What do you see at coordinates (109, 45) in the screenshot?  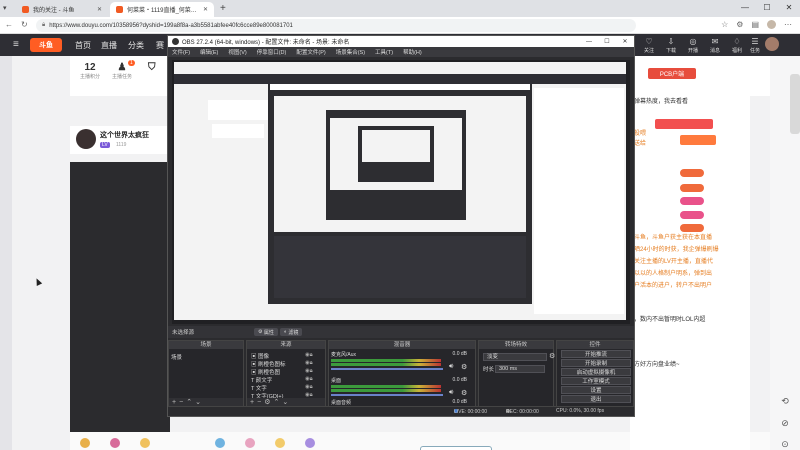 I see `nav-live: 直播` at bounding box center [109, 45].